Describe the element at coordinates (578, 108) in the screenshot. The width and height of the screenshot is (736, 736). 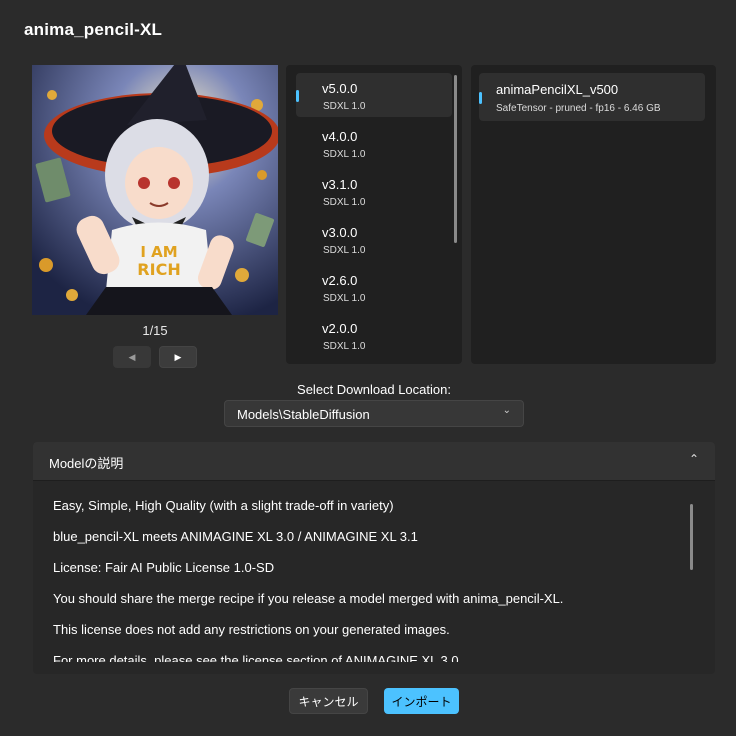
I see `file-details: SafeTensor - pruned - fp16 - 6.46 GB` at that location.